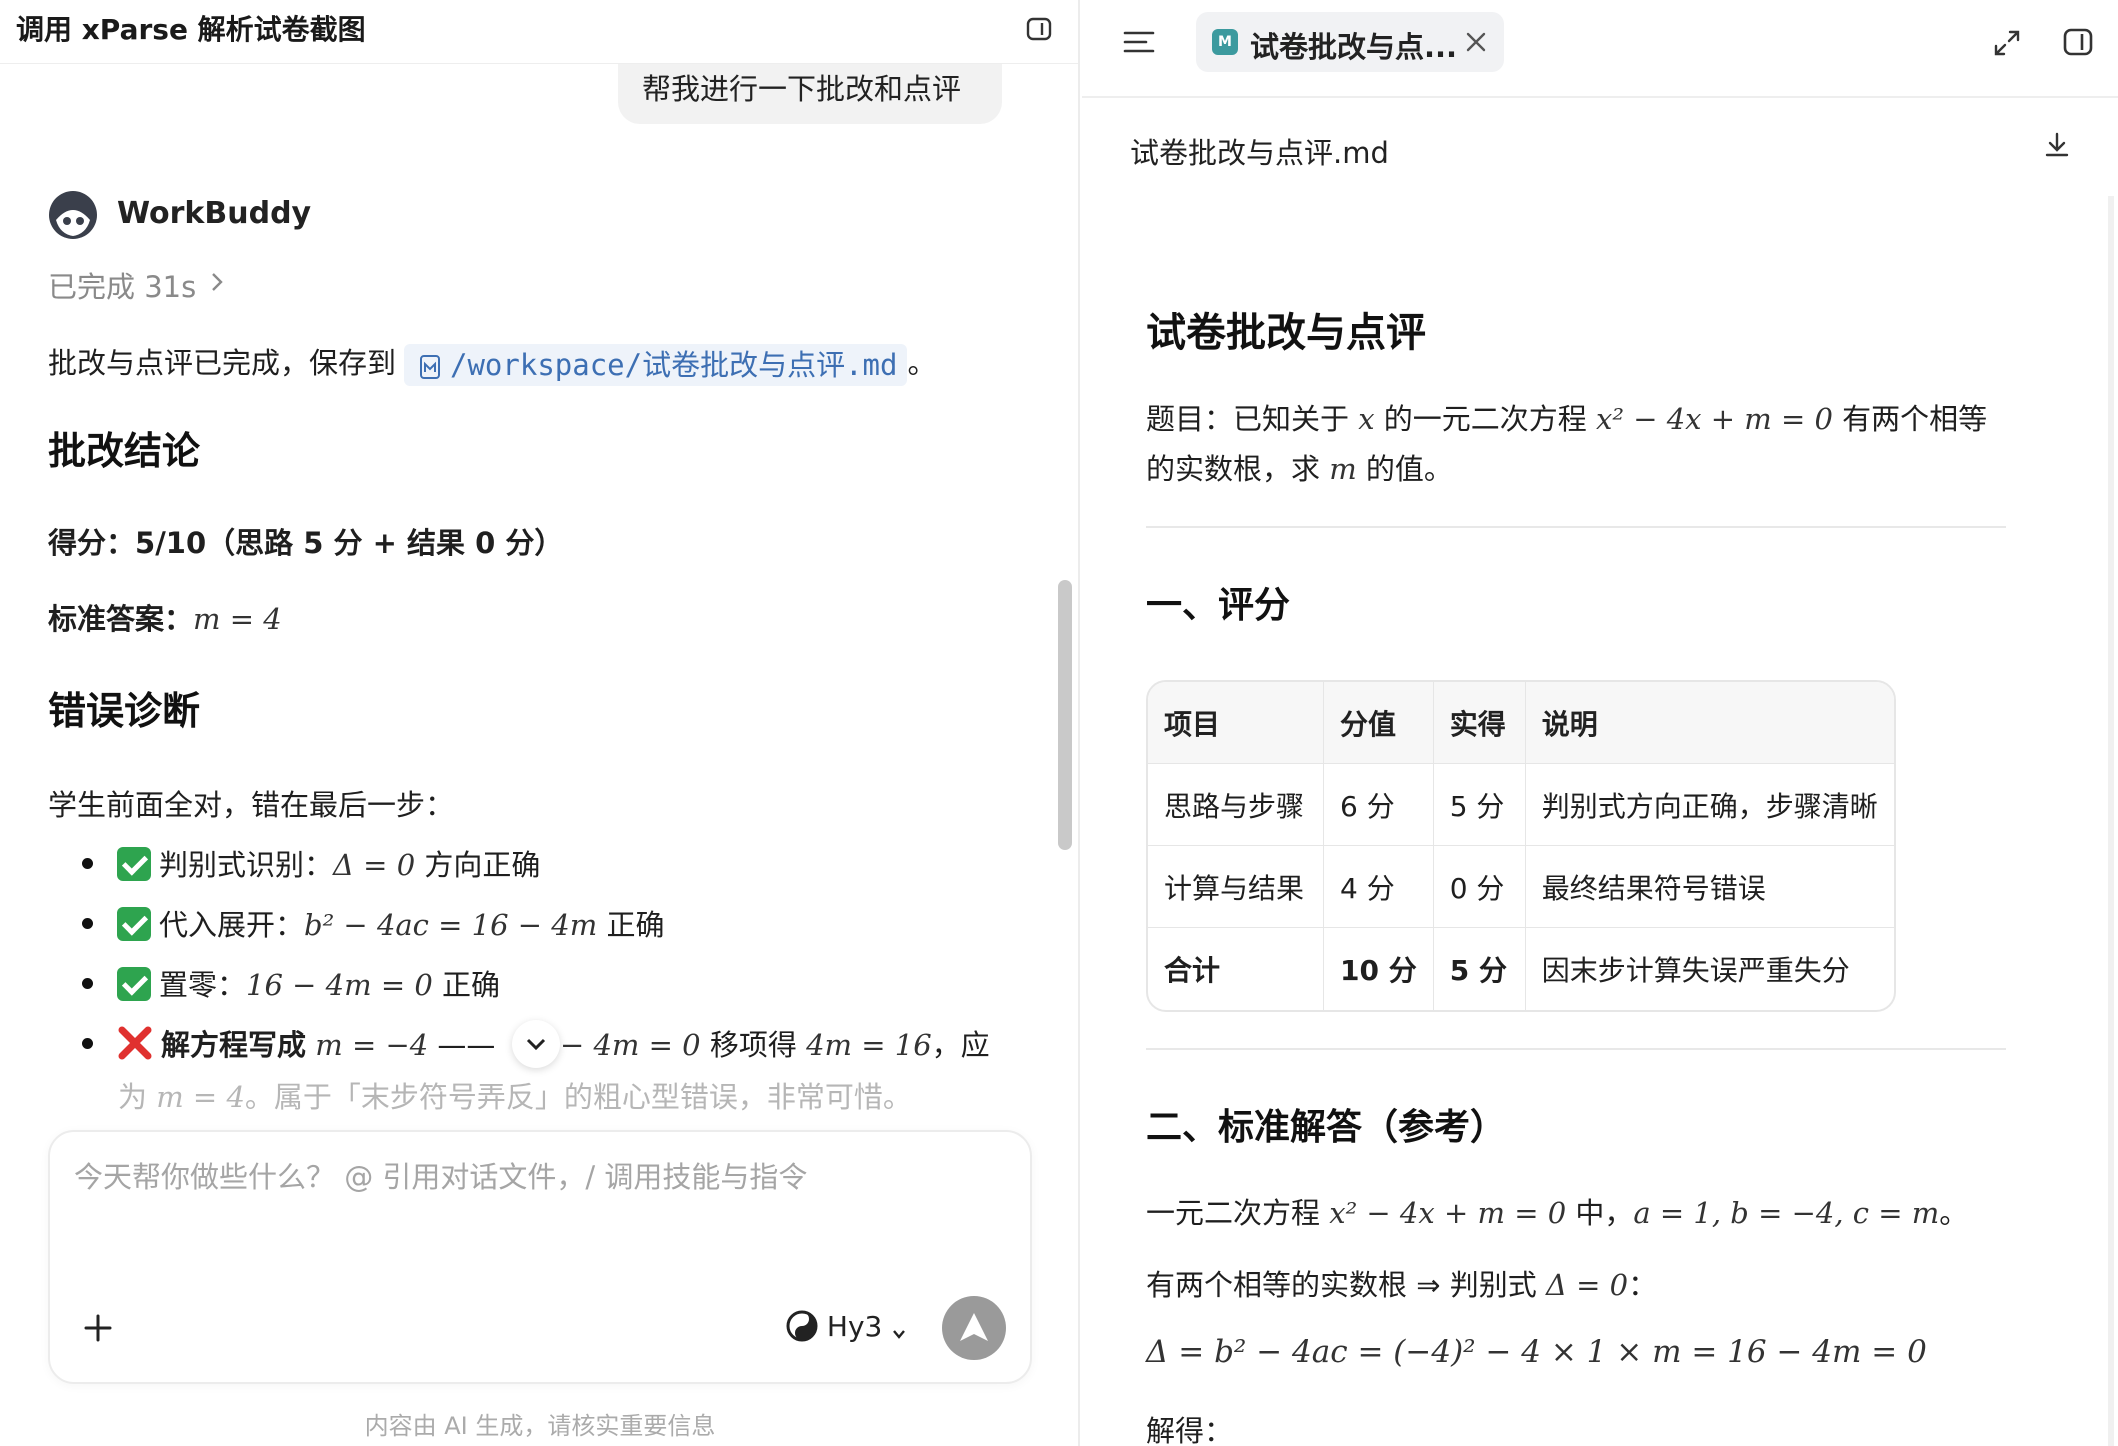 The height and width of the screenshot is (1446, 2118). What do you see at coordinates (122, 285) in the screenshot?
I see `task-status: 已完成 31s` at bounding box center [122, 285].